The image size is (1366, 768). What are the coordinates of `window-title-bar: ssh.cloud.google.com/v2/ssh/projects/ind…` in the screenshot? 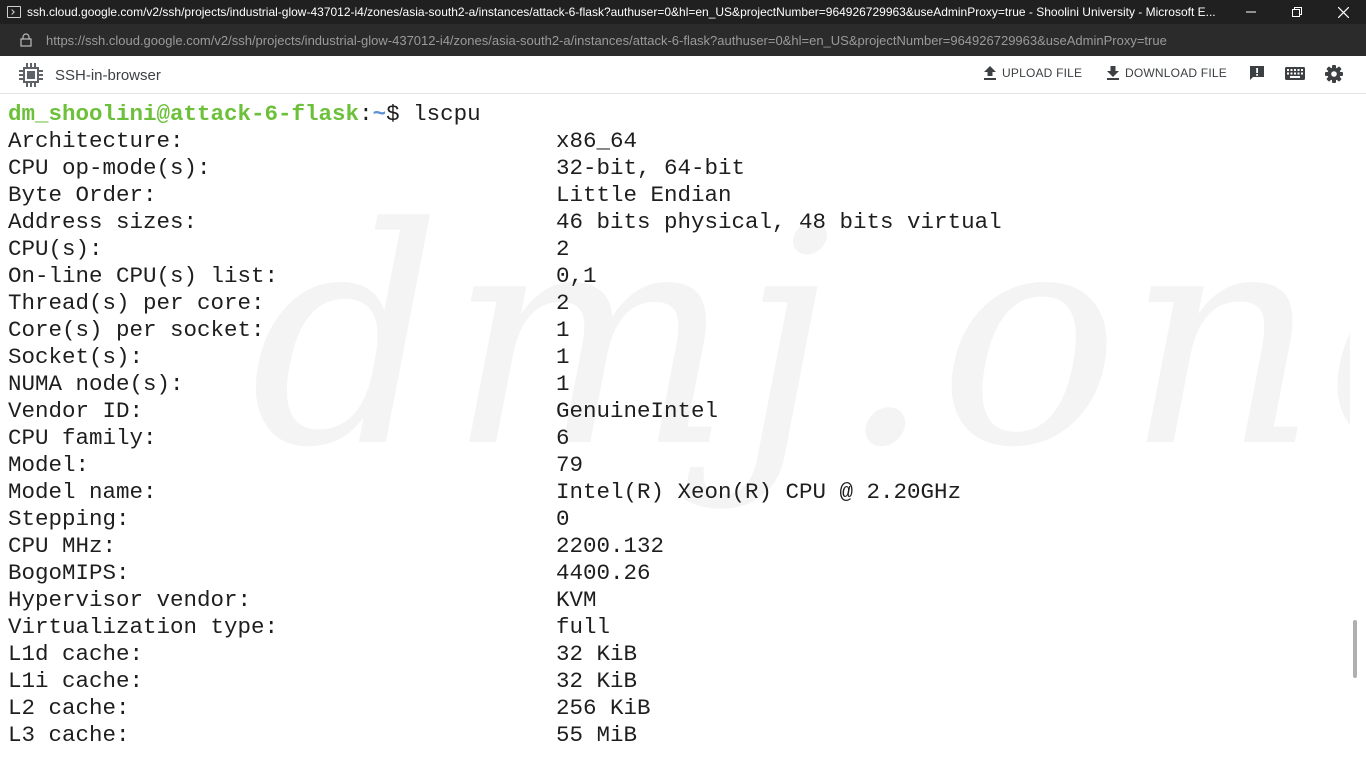 It's located at (683, 12).